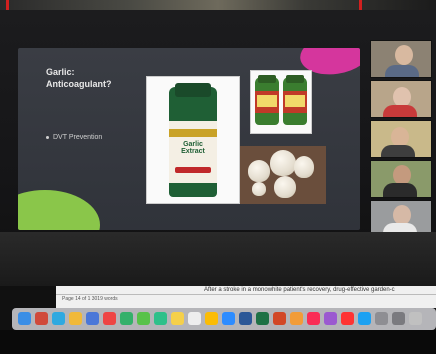 This screenshot has width=436, height=354. I want to click on excel-icon, so click(262, 318).